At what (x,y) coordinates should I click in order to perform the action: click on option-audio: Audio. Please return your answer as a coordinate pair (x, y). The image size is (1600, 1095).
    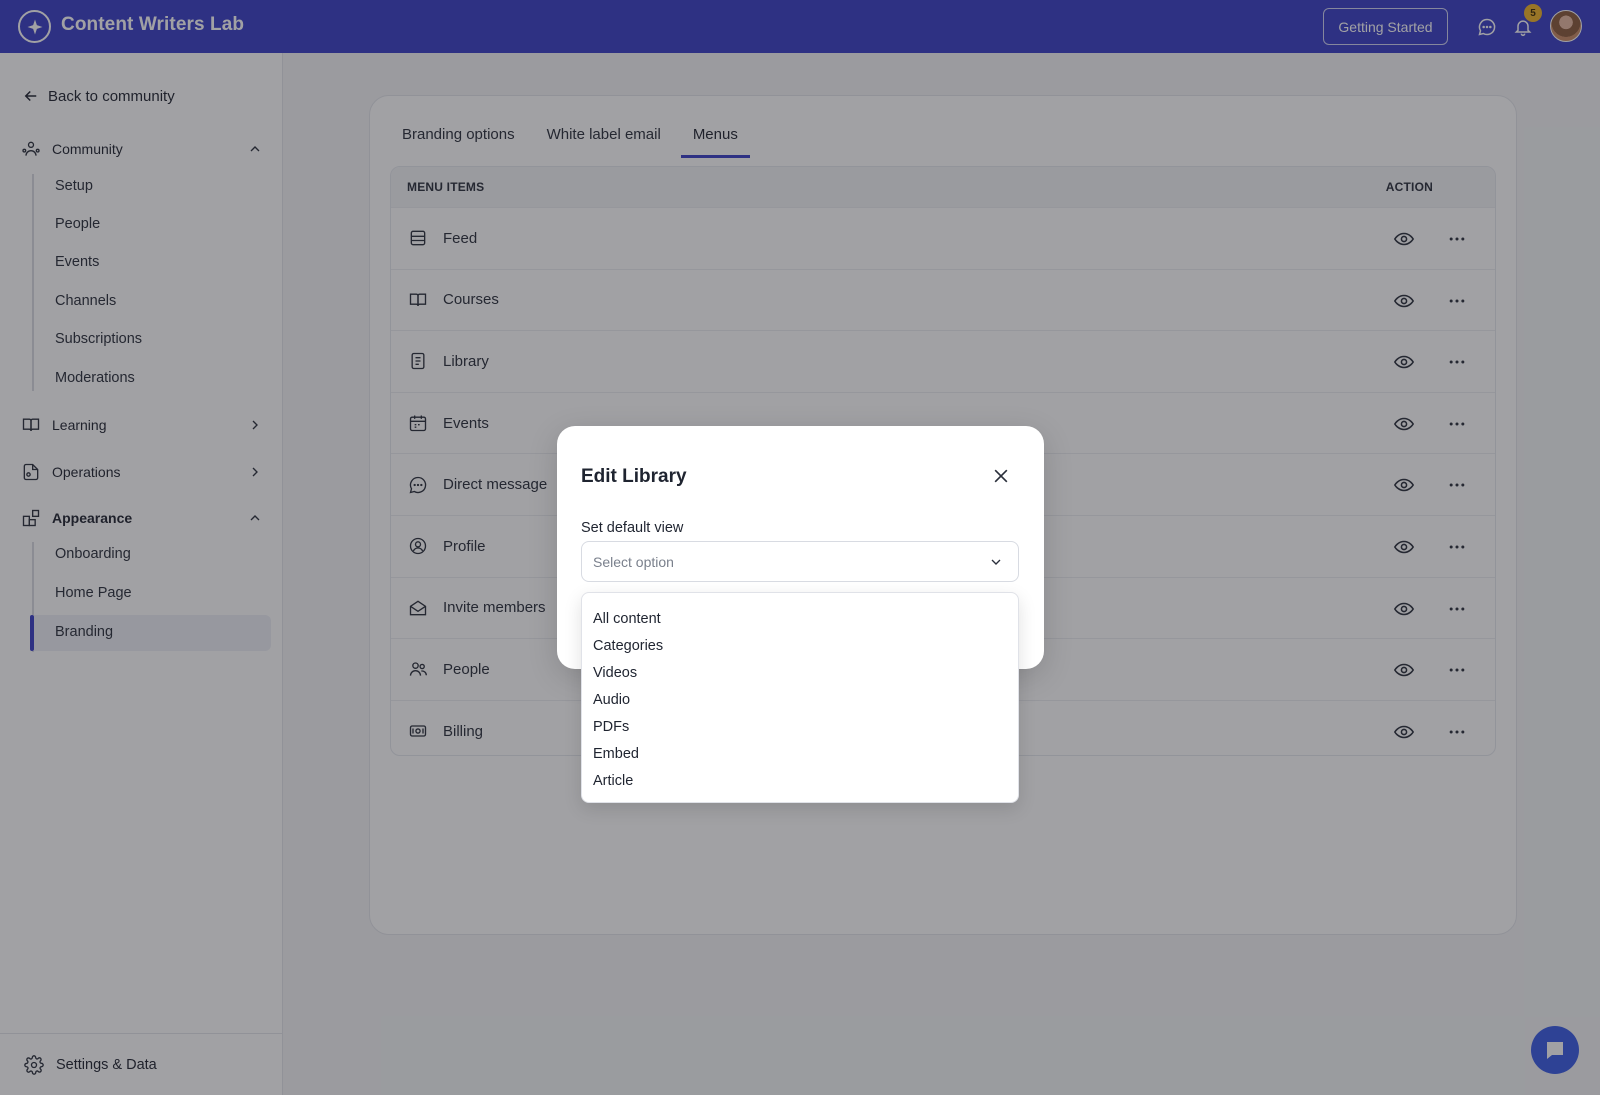
    Looking at the image, I should click on (800, 699).